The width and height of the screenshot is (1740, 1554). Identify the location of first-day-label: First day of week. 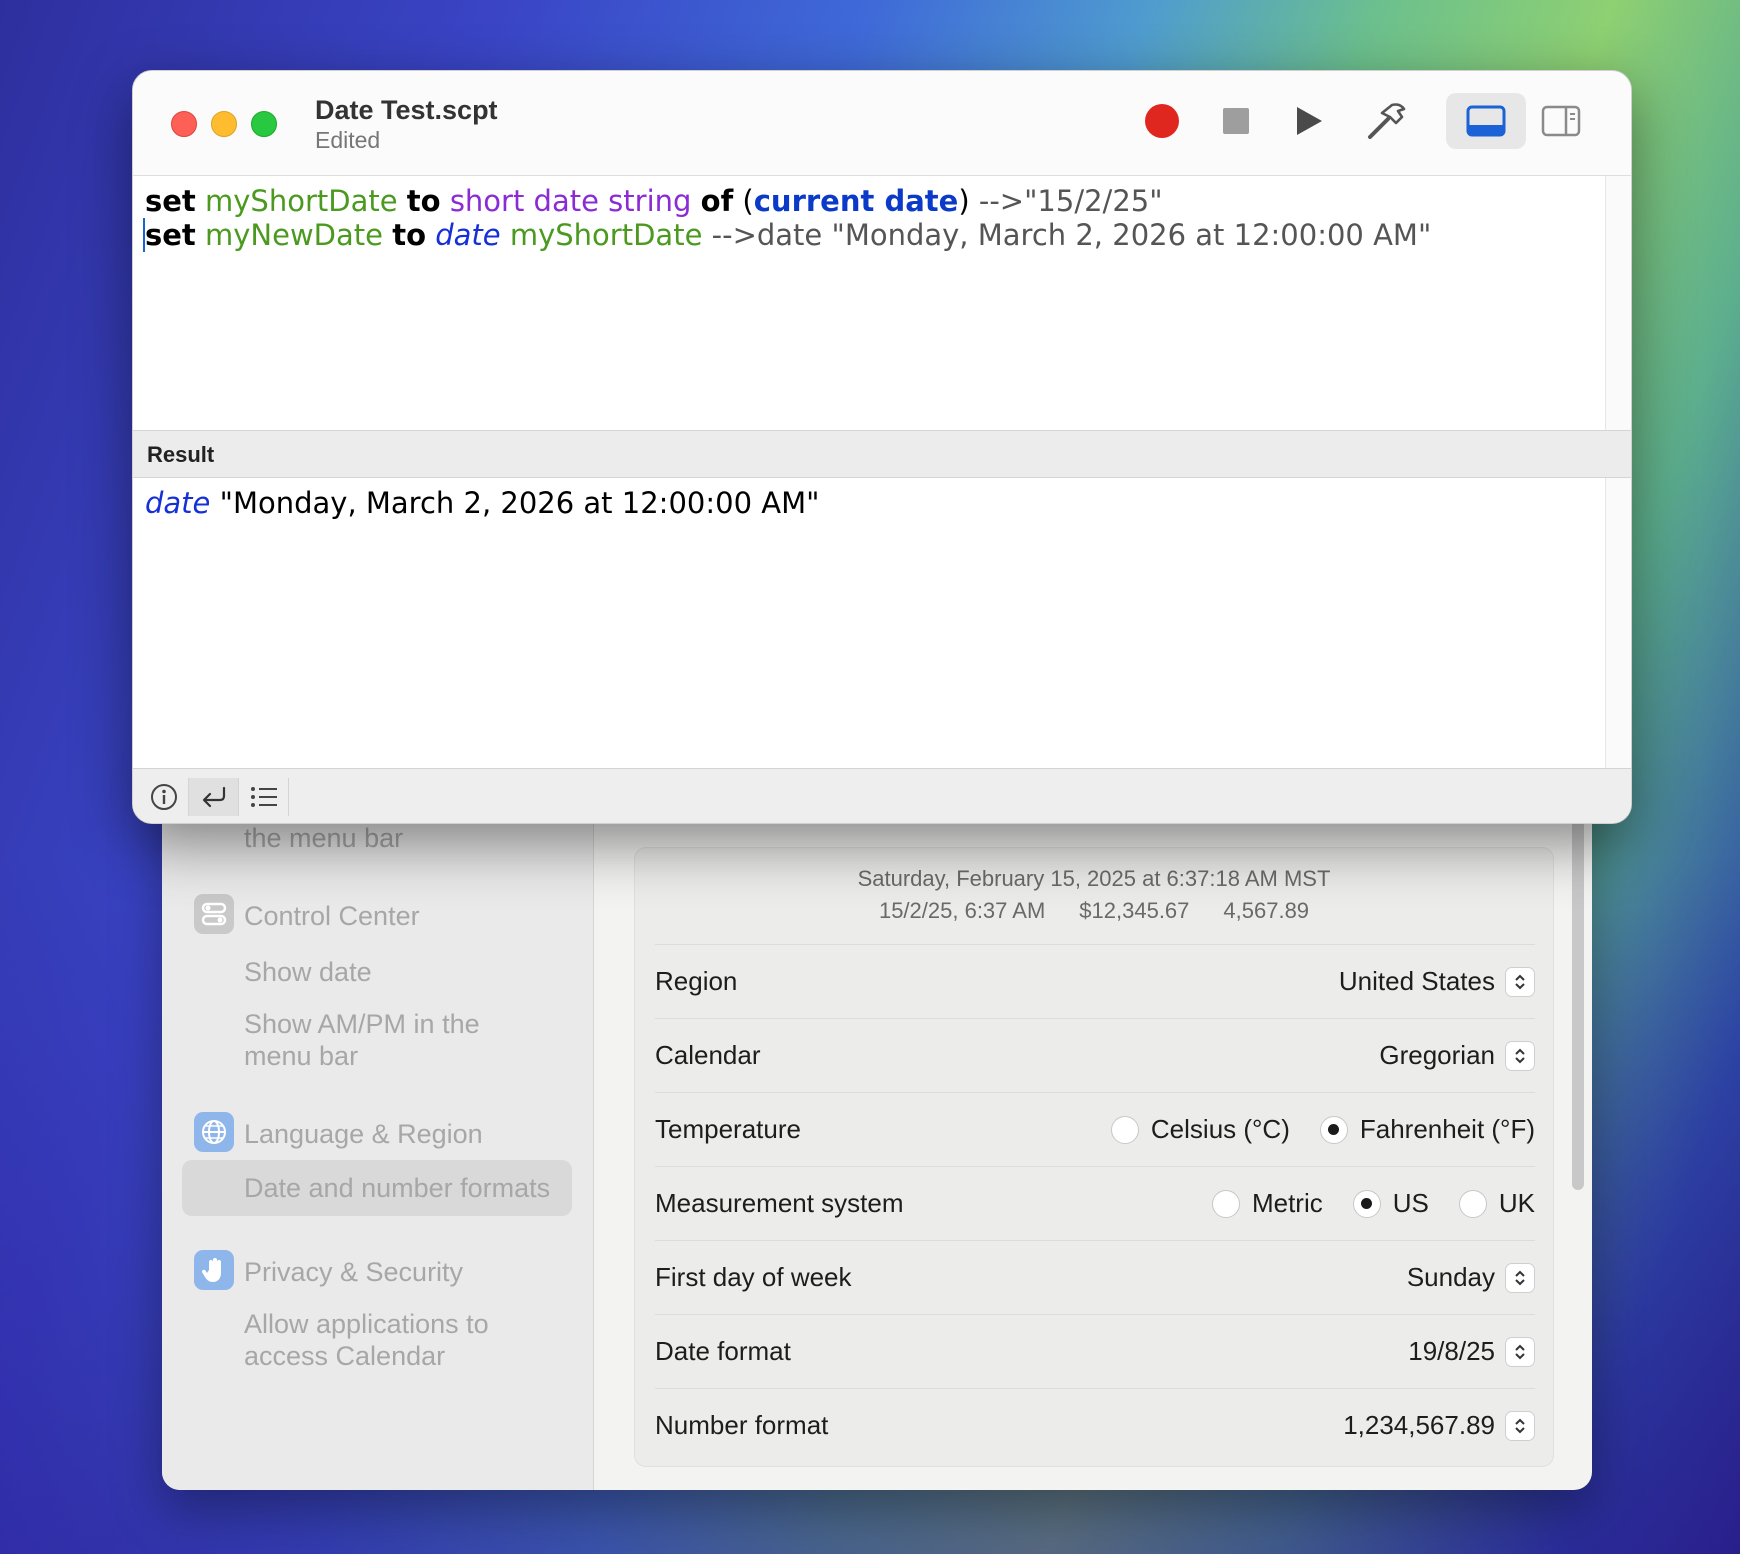
(753, 1277).